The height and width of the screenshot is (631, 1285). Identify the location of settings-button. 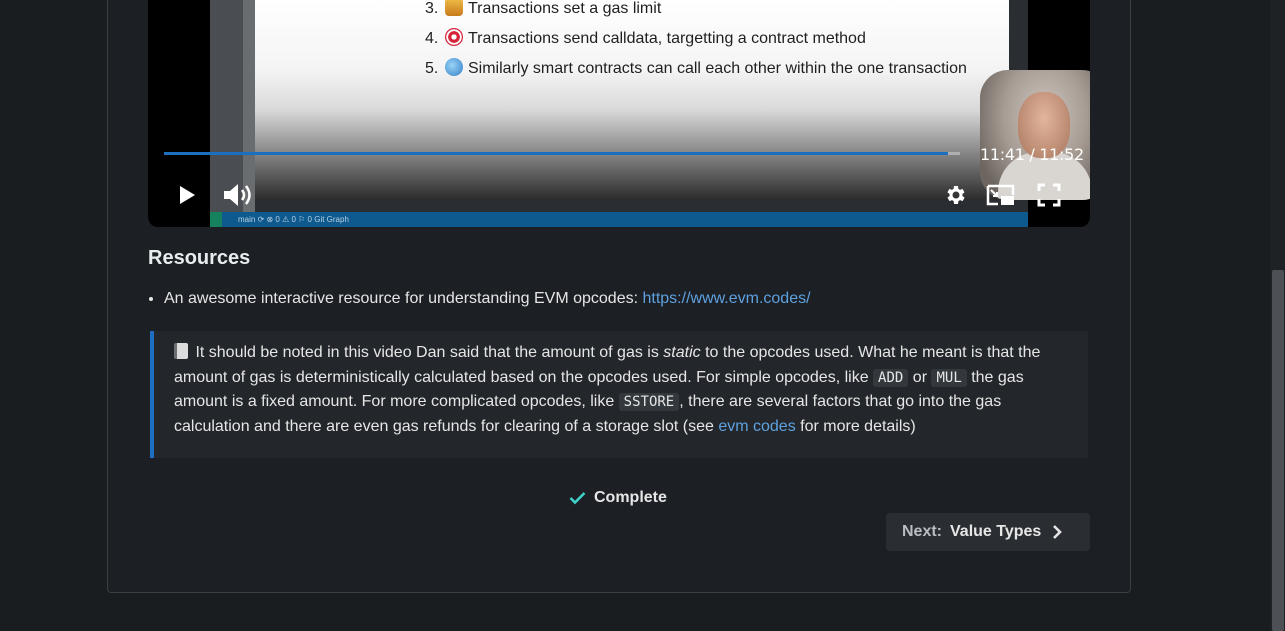
(955, 195).